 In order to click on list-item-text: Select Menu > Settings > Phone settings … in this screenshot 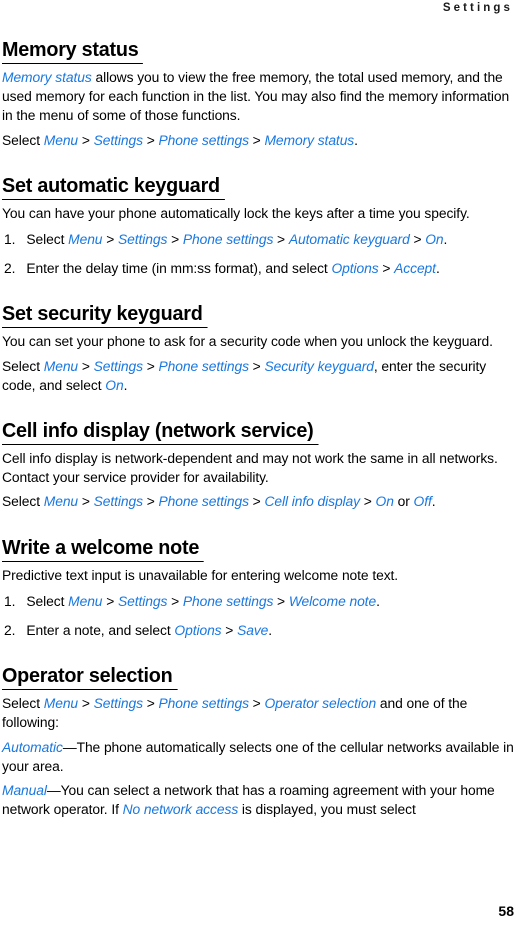, I will do `click(236, 240)`.